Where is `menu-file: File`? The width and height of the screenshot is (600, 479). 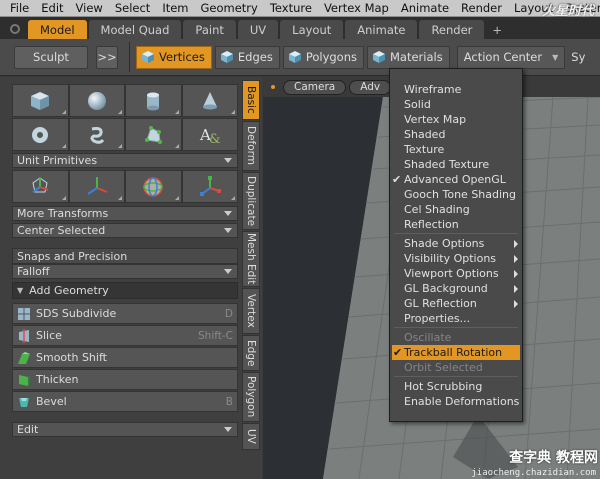 menu-file: File is located at coordinates (17, 8).